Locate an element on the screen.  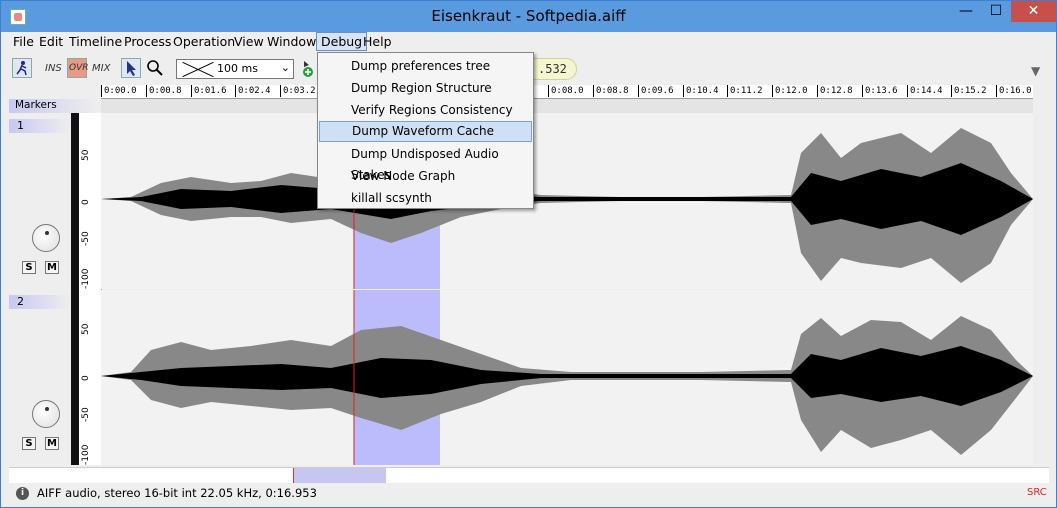
maximize-button: ☐ is located at coordinates (996, 11).